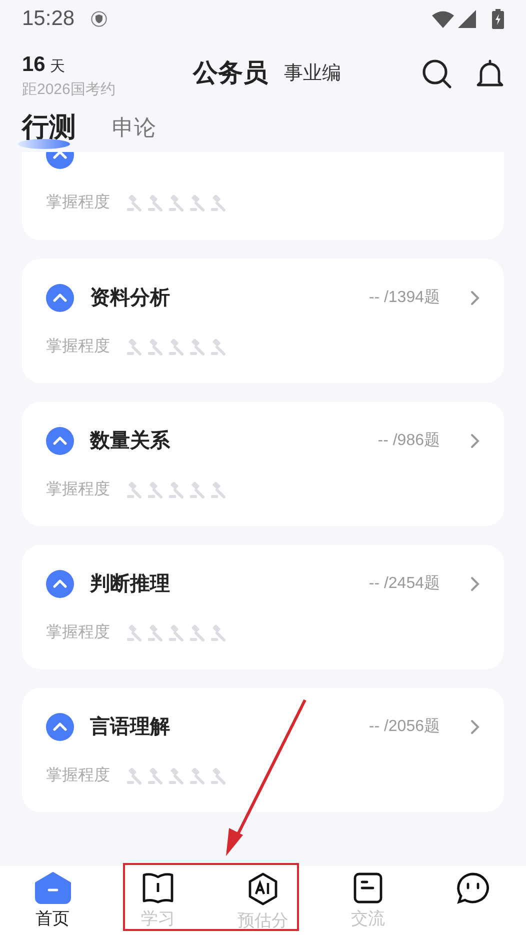 This screenshot has height=935, width=526. I want to click on search-icon, so click(437, 74).